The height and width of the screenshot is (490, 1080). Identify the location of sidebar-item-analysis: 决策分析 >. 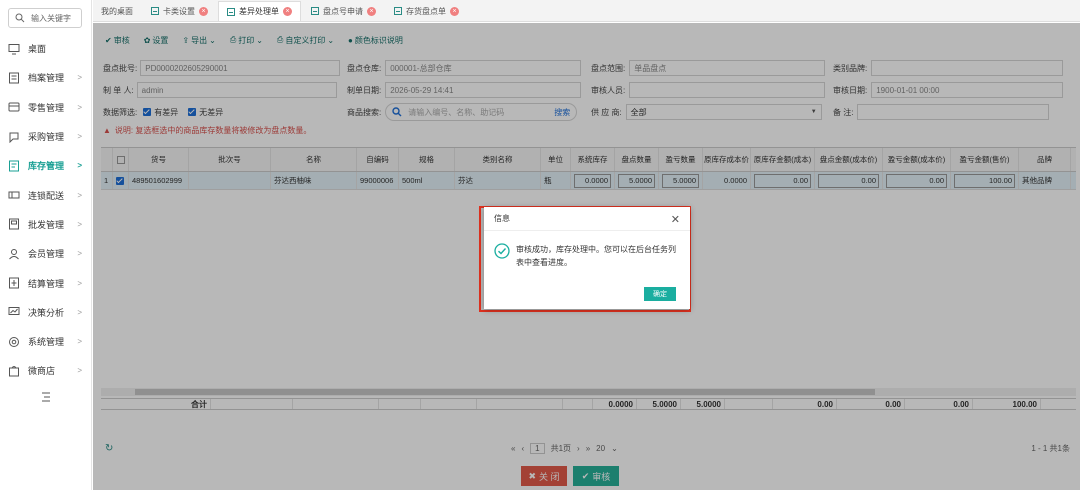
(46, 312).